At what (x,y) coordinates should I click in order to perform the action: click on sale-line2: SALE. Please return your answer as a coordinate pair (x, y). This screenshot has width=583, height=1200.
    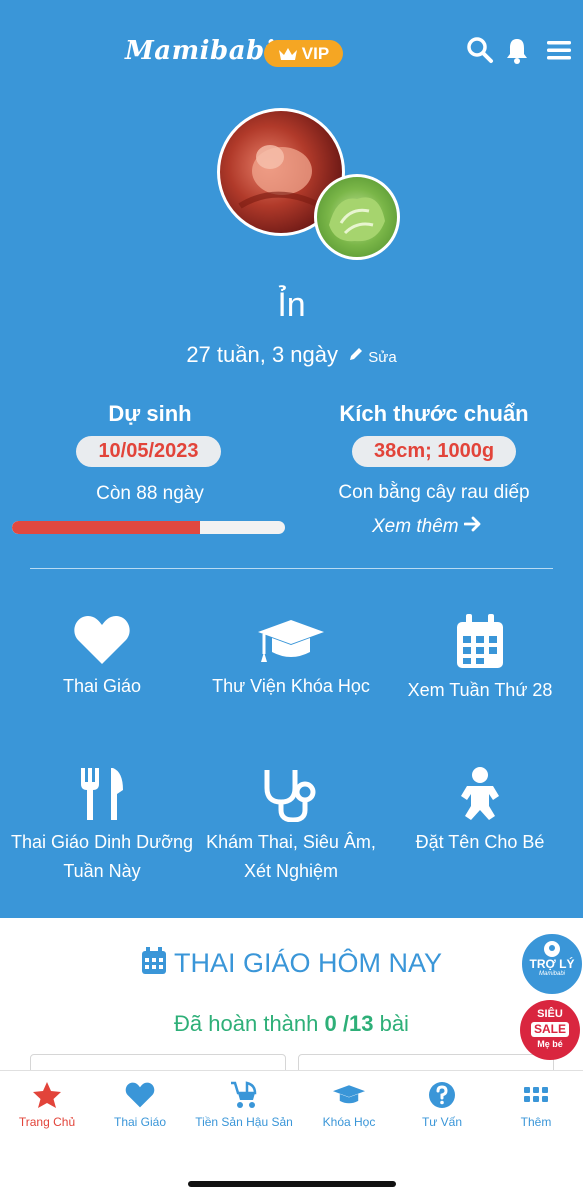
    Looking at the image, I should click on (549, 1029).